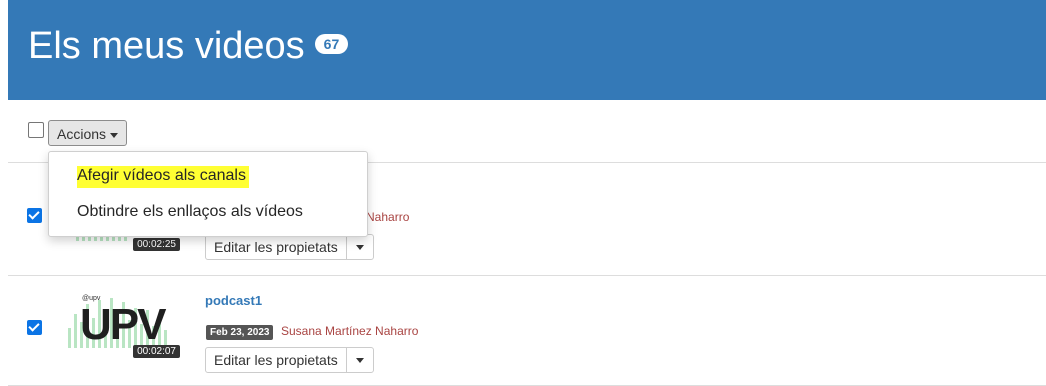  I want to click on video-count-badge: 67, so click(331, 43).